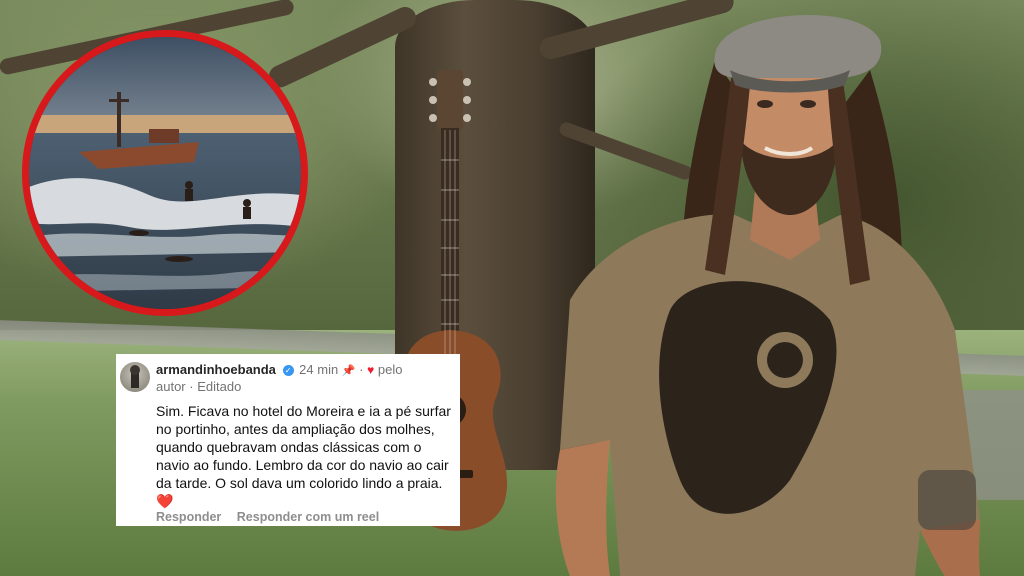 The height and width of the screenshot is (576, 1024). What do you see at coordinates (370, 370) in the screenshot?
I see `heart-icon: ♥` at bounding box center [370, 370].